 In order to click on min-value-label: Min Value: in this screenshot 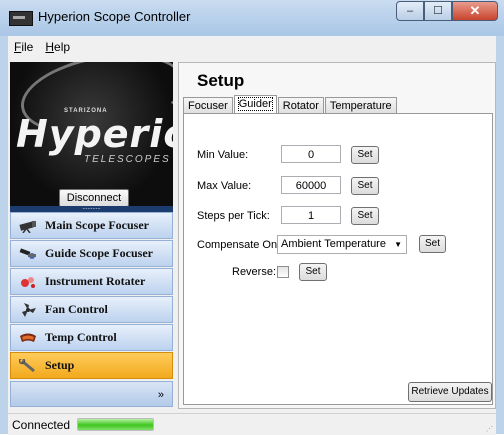, I will do `click(223, 155)`.